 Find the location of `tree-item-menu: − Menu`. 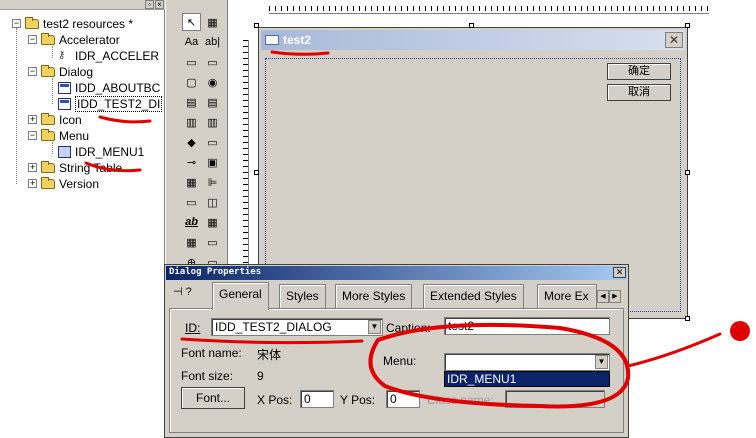

tree-item-menu: − Menu is located at coordinates (58, 135).